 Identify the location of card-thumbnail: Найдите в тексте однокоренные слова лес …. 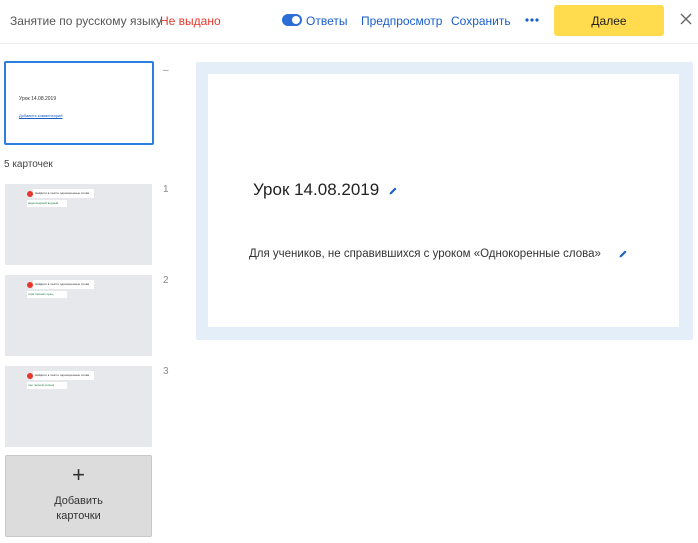
(78, 406).